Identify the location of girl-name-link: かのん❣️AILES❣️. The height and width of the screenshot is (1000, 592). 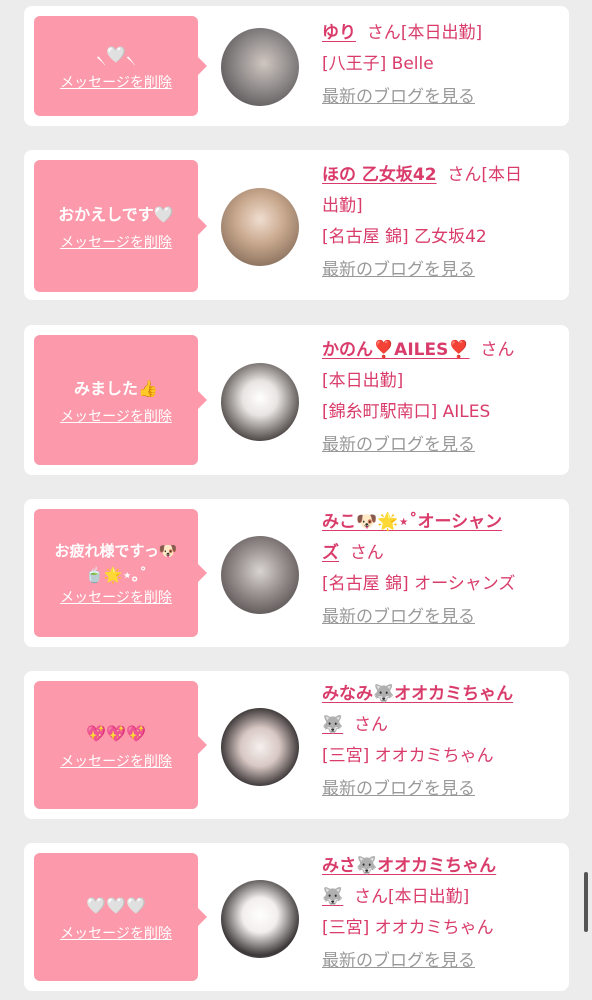
(396, 350).